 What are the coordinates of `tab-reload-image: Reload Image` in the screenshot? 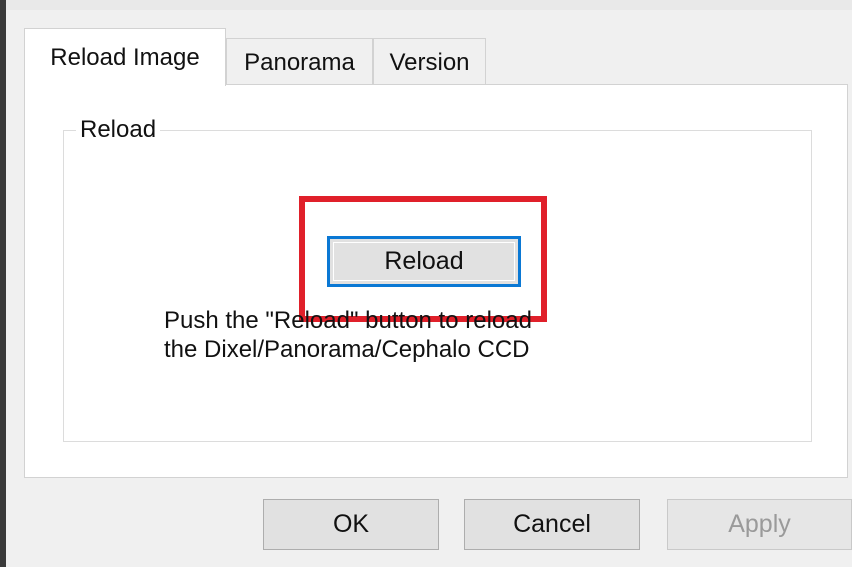 It's located at (125, 57).